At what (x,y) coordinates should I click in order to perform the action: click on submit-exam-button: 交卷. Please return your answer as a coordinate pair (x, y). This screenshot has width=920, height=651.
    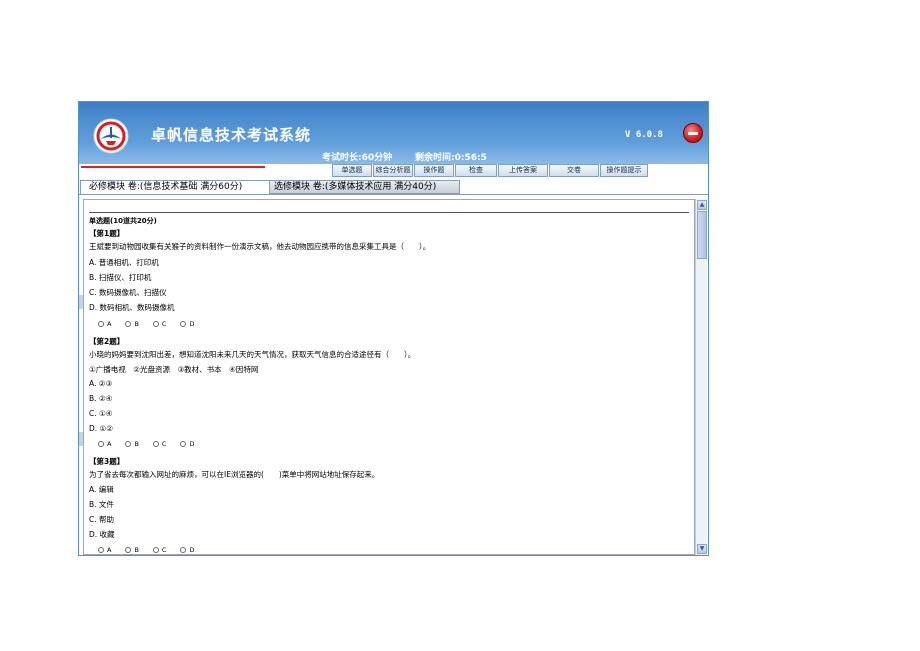
    Looking at the image, I should click on (574, 170).